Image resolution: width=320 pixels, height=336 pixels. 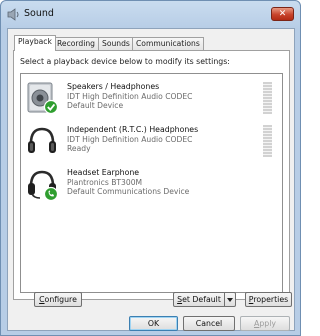 What do you see at coordinates (201, 299) in the screenshot?
I see `set-default-label: et Default` at bounding box center [201, 299].